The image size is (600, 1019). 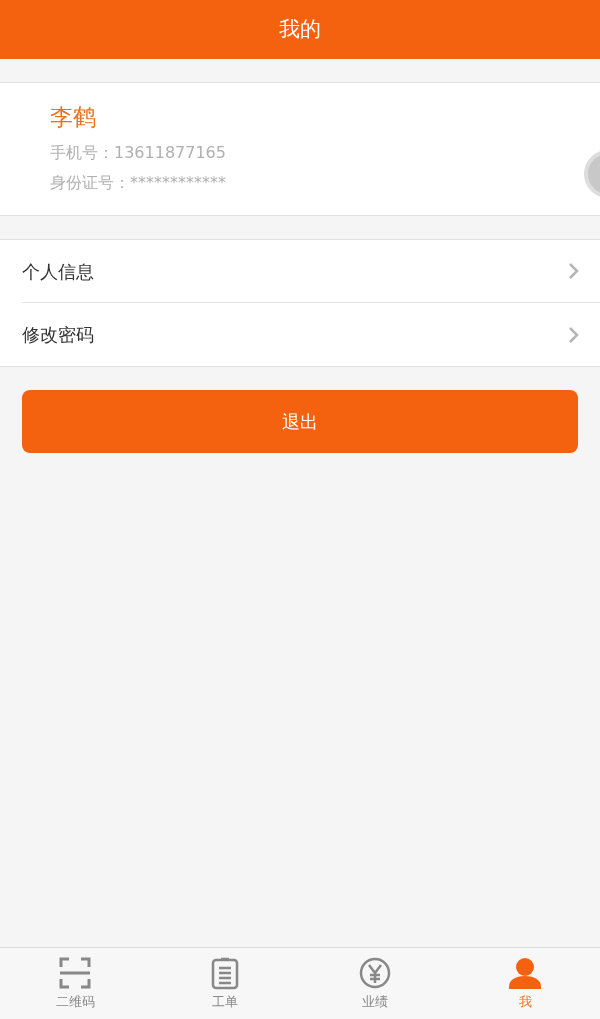 I want to click on phone-text: 手机号：13611877165, so click(x=138, y=153).